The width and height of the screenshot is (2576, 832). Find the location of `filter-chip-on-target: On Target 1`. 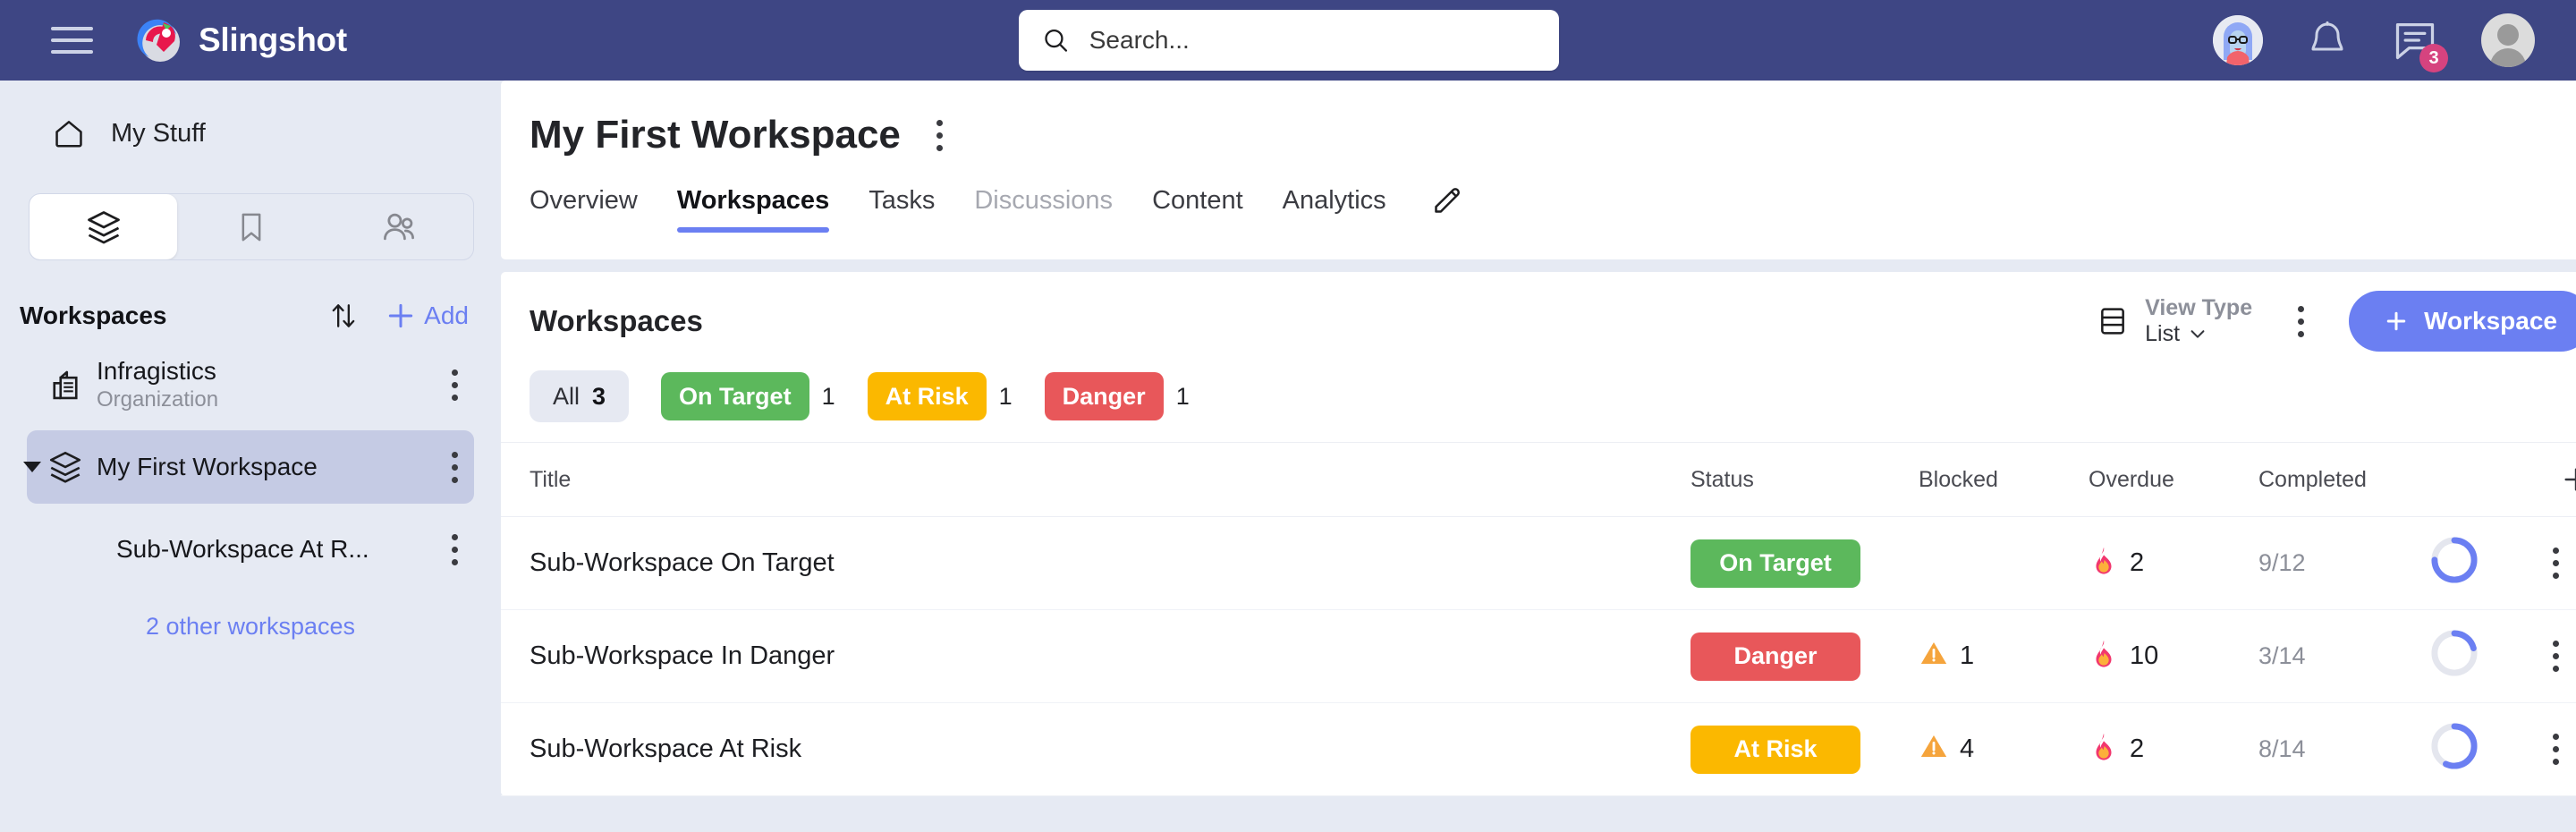

filter-chip-on-target: On Target 1 is located at coordinates (748, 396).